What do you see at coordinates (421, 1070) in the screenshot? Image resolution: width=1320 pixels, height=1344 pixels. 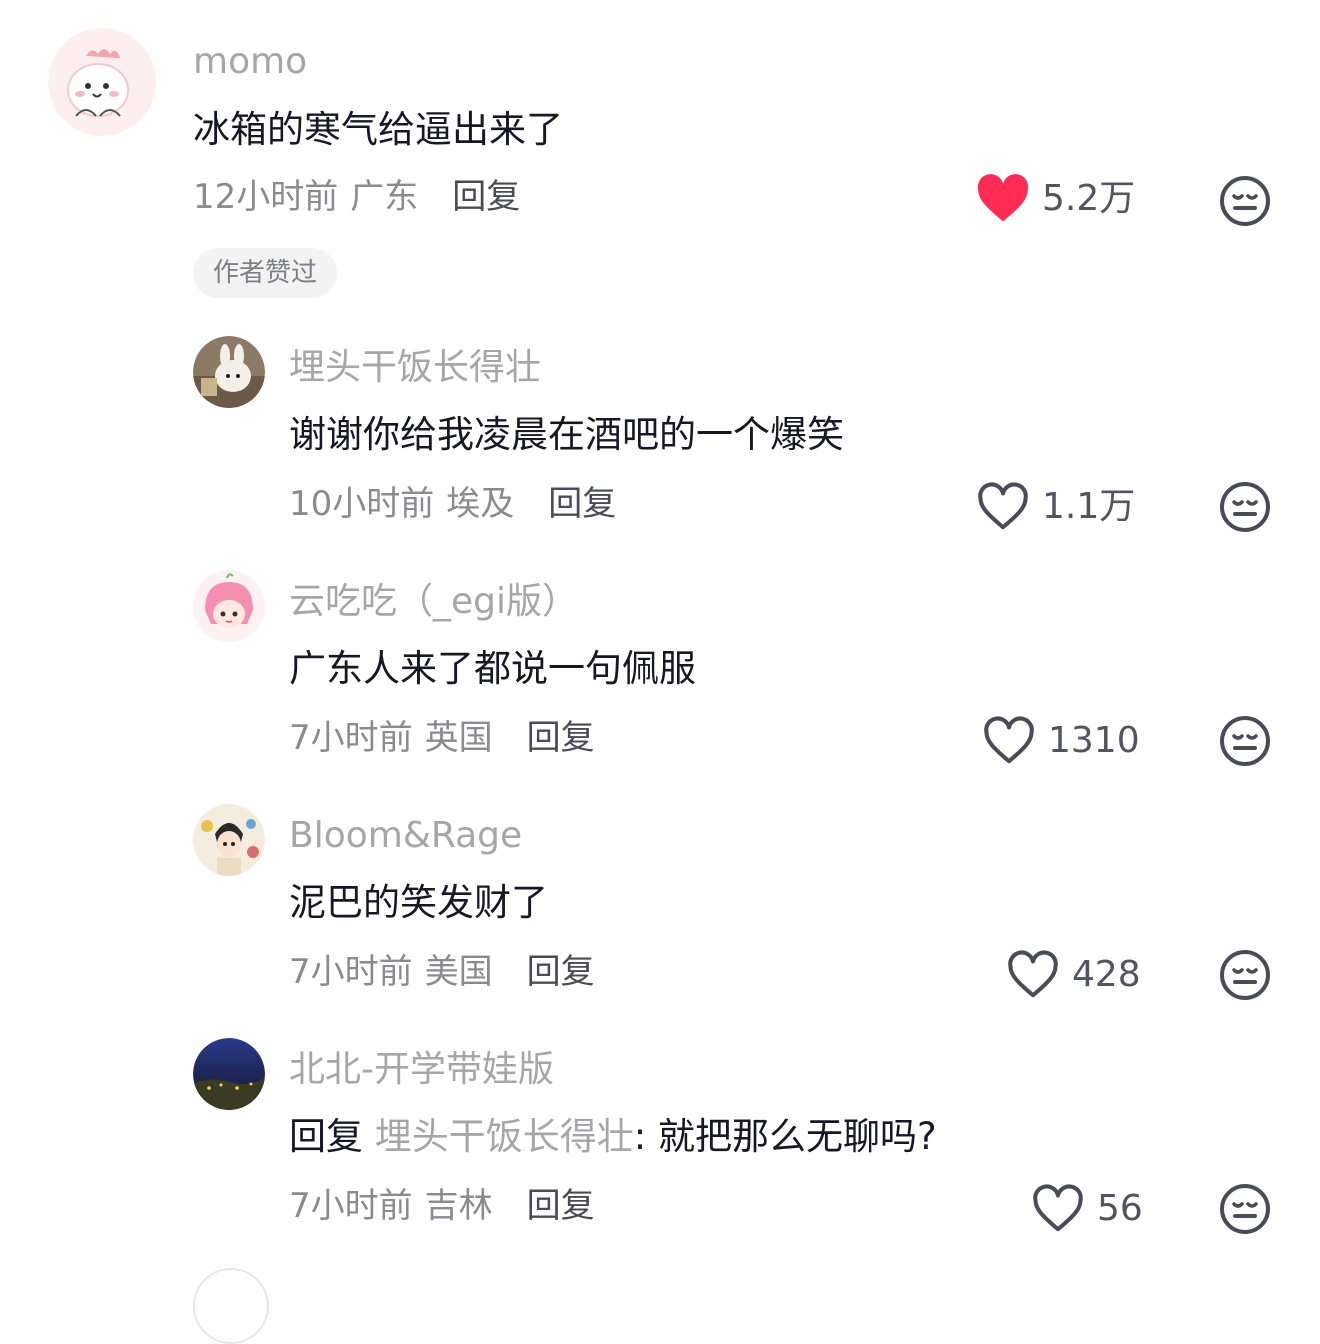 I see `comment-username: 北北-开学带娃版` at bounding box center [421, 1070].